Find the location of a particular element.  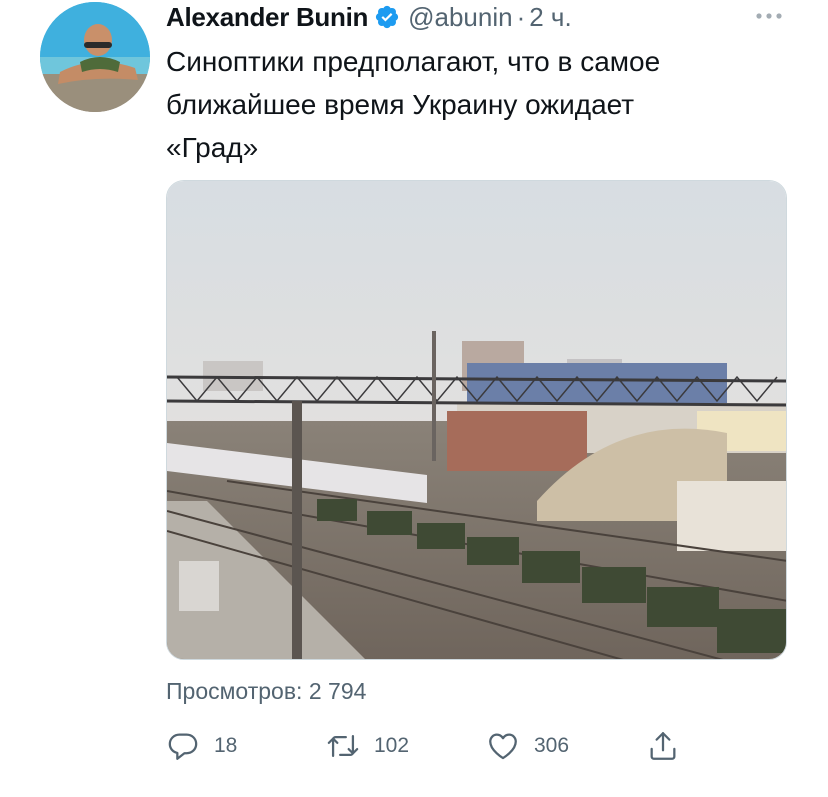

share-upload-icon is located at coordinates (663, 746).